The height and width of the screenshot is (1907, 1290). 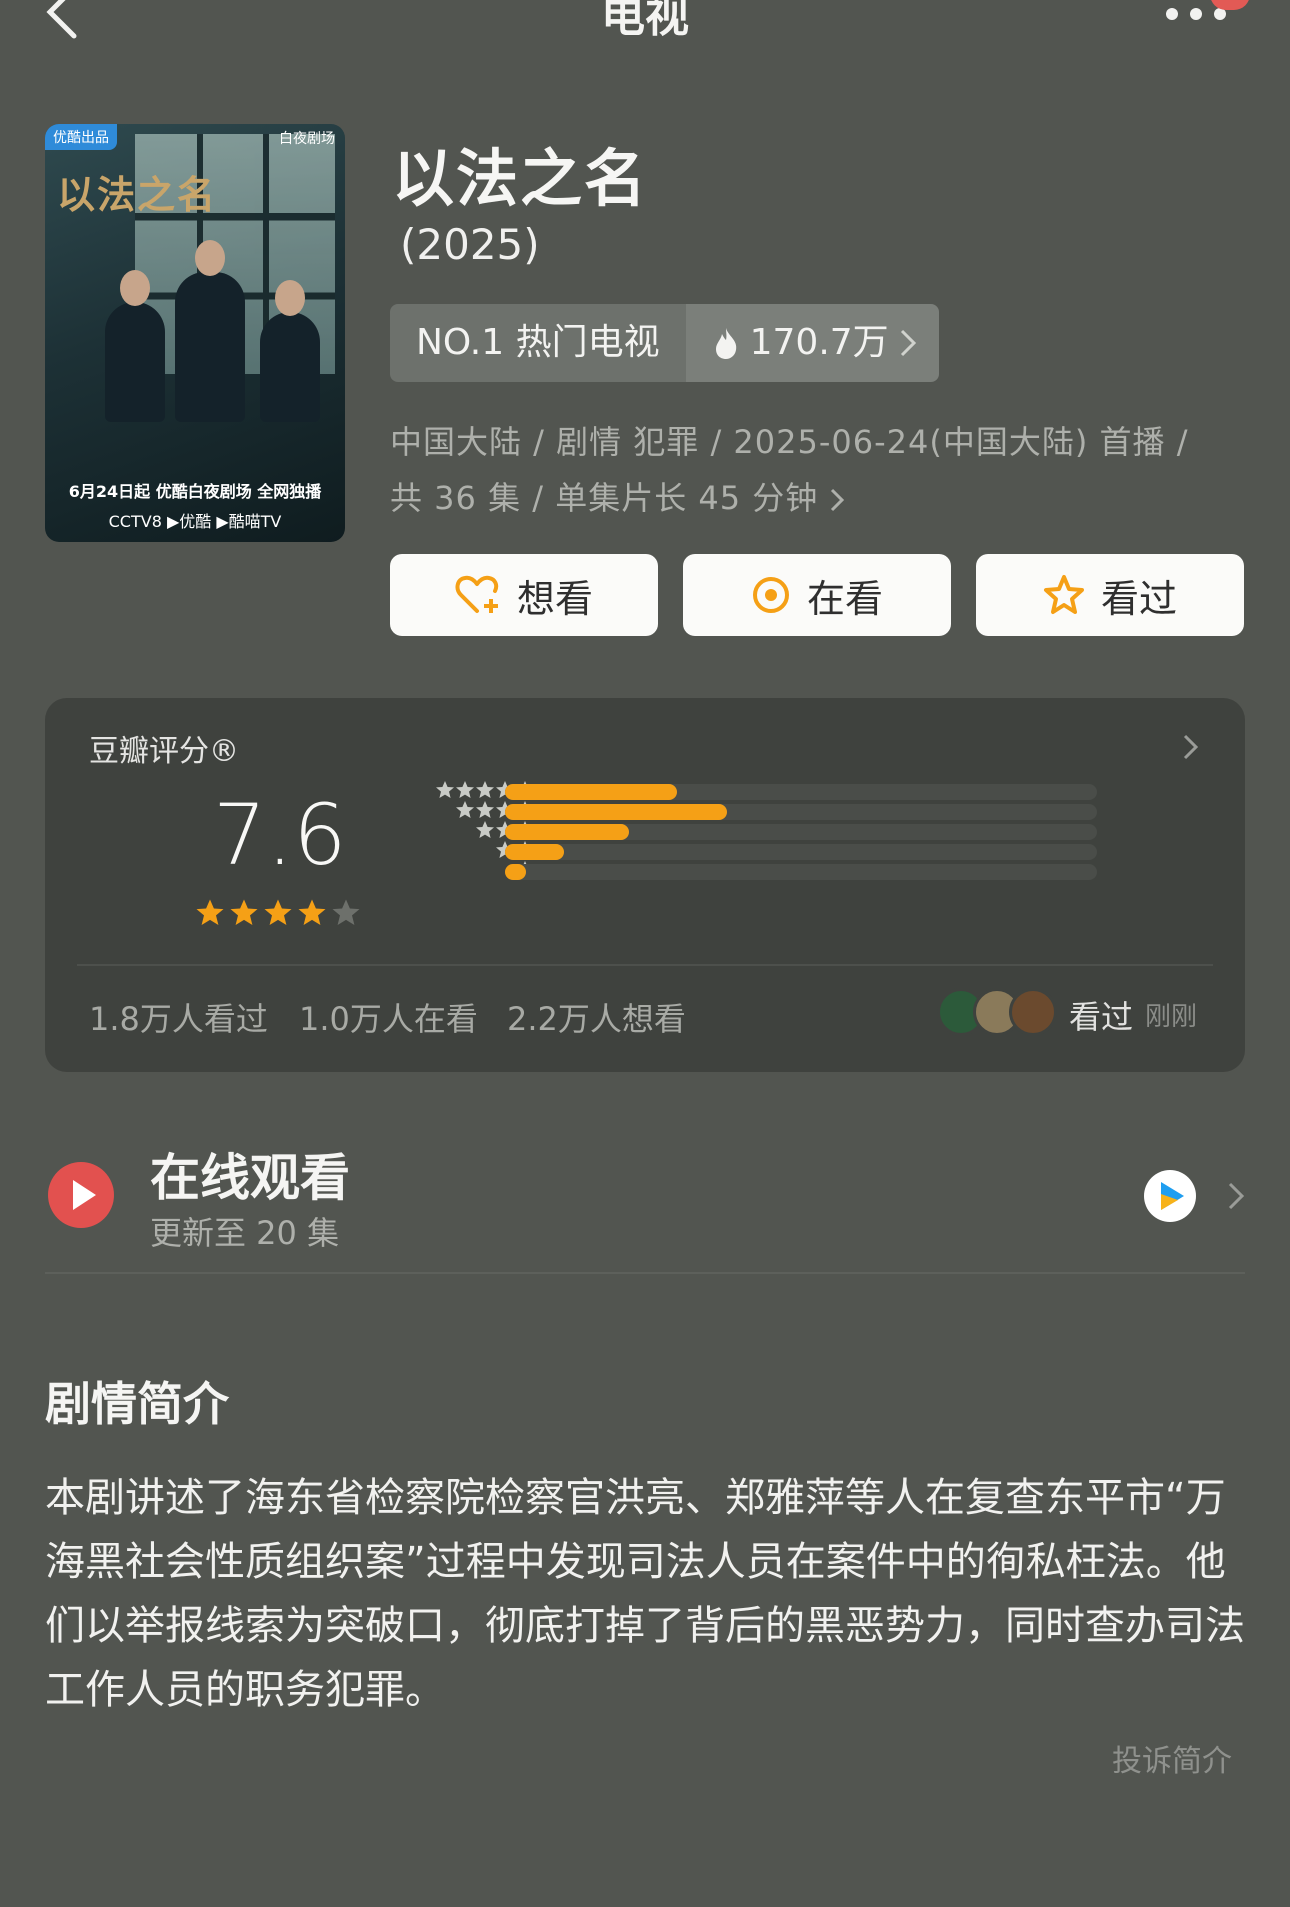 I want to click on report-synopsis-link: 投诉简介, so click(x=1172, y=1758).